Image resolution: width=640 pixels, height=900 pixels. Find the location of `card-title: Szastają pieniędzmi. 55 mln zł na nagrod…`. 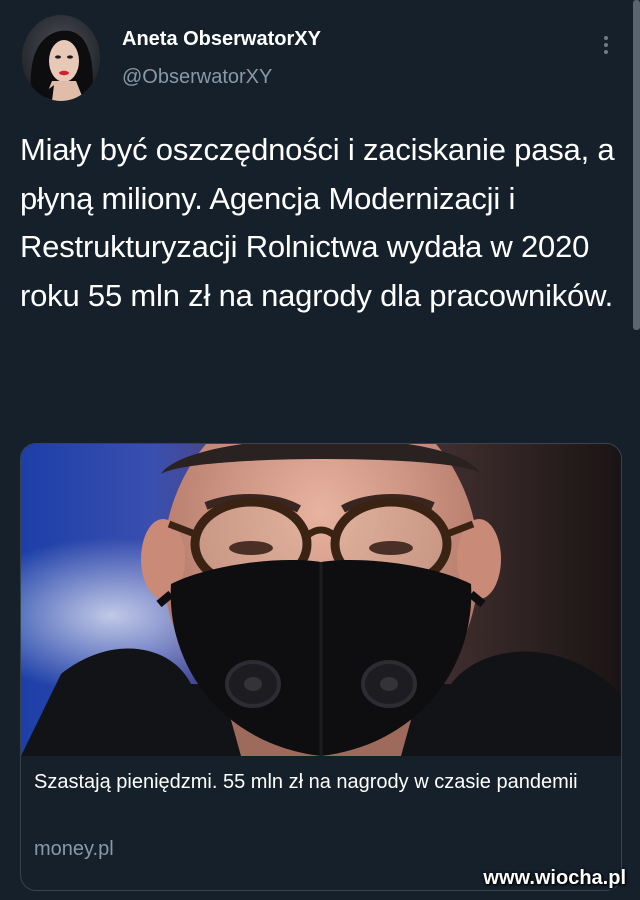

card-title: Szastają pieniędzmi. 55 mln zł na nagrod… is located at coordinates (319, 782).